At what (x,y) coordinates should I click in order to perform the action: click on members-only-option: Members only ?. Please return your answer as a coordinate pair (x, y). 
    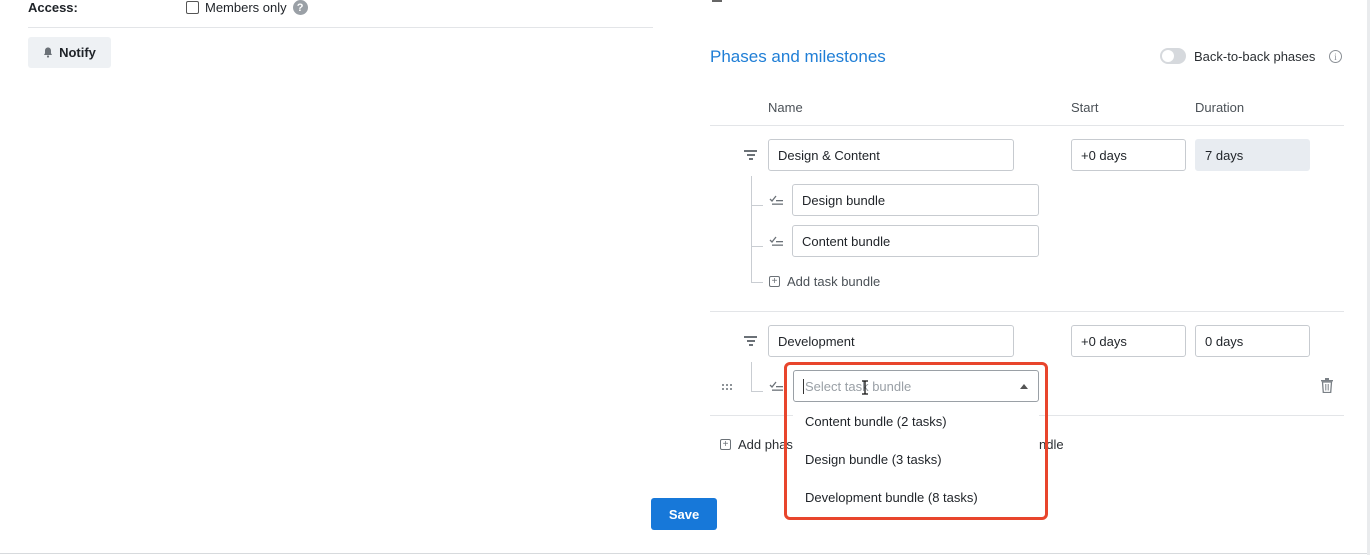
    Looking at the image, I should click on (247, 7).